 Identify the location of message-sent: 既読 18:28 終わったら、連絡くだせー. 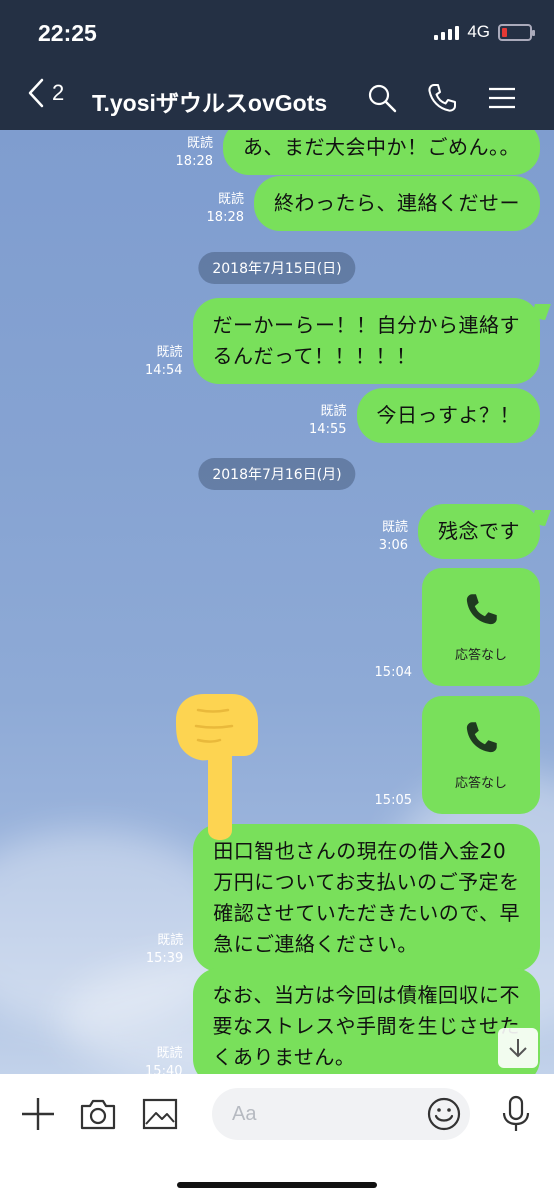
(373, 203).